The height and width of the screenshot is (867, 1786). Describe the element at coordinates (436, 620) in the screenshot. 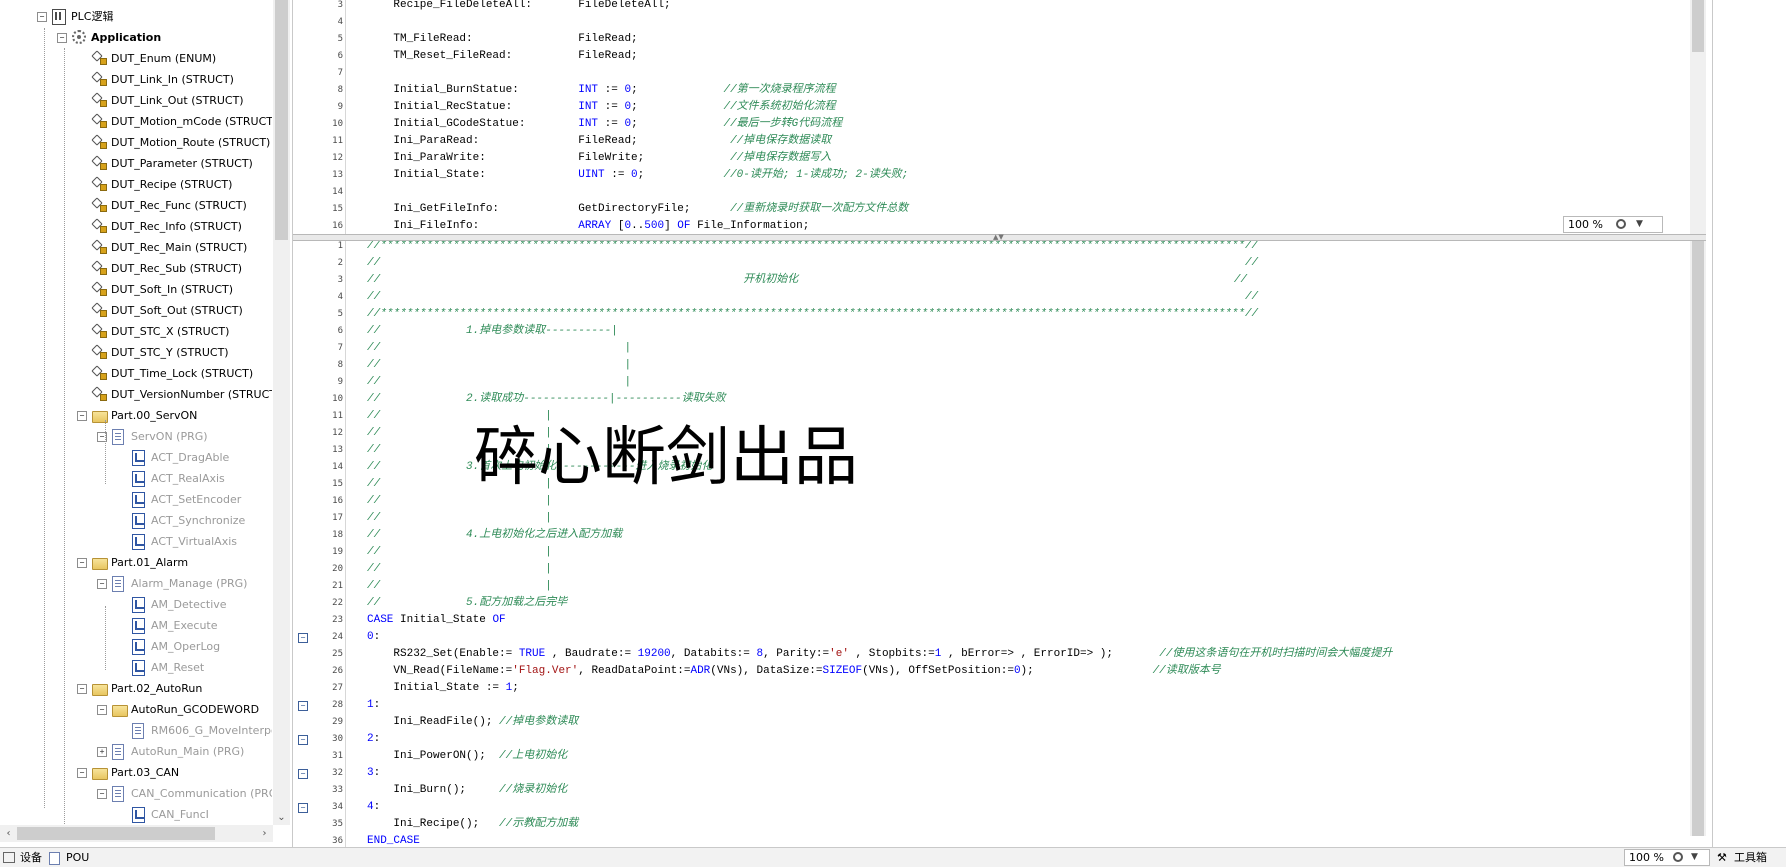

I see `code-line: CASE Initial_State OF` at that location.